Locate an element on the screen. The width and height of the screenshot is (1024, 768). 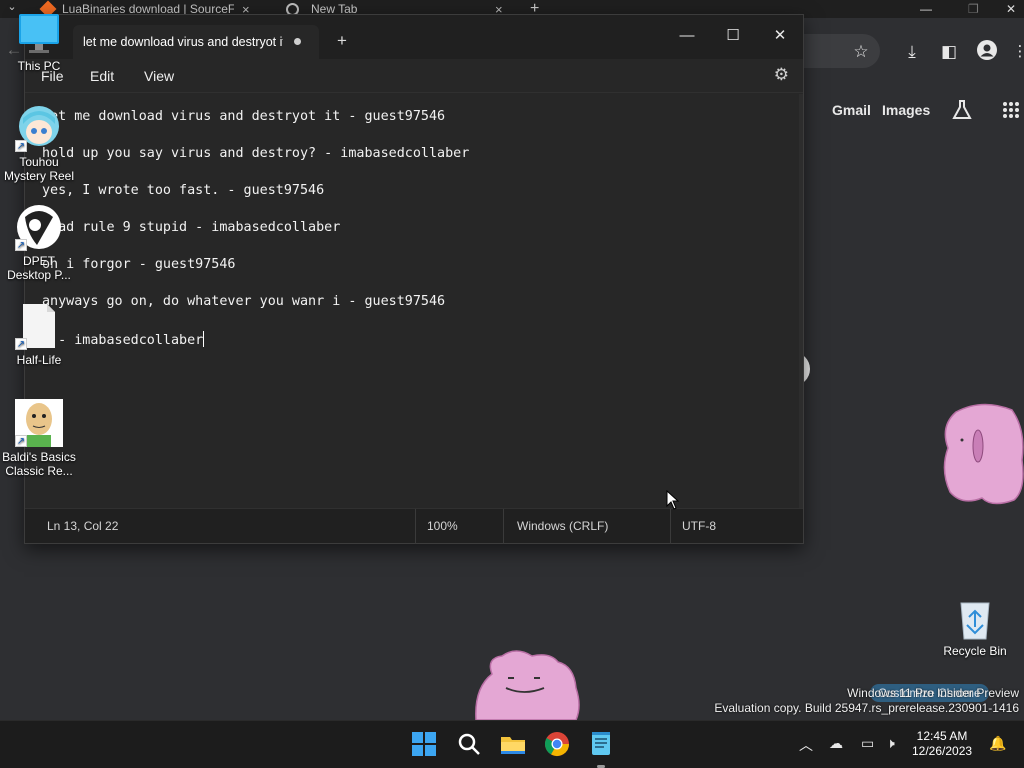
labs-flask-icon is located at coordinates (962, 112).